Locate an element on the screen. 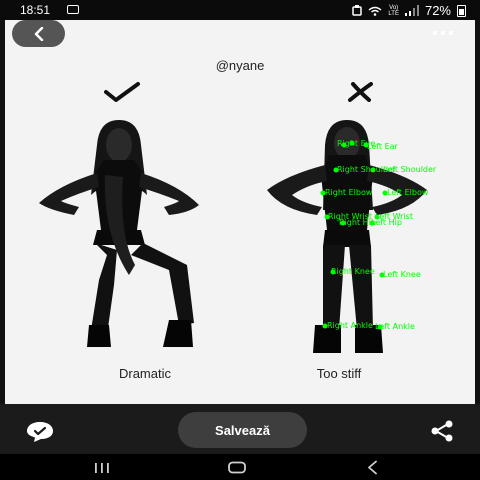 This screenshot has width=480, height=480. check-icon is located at coordinates (122, 92).